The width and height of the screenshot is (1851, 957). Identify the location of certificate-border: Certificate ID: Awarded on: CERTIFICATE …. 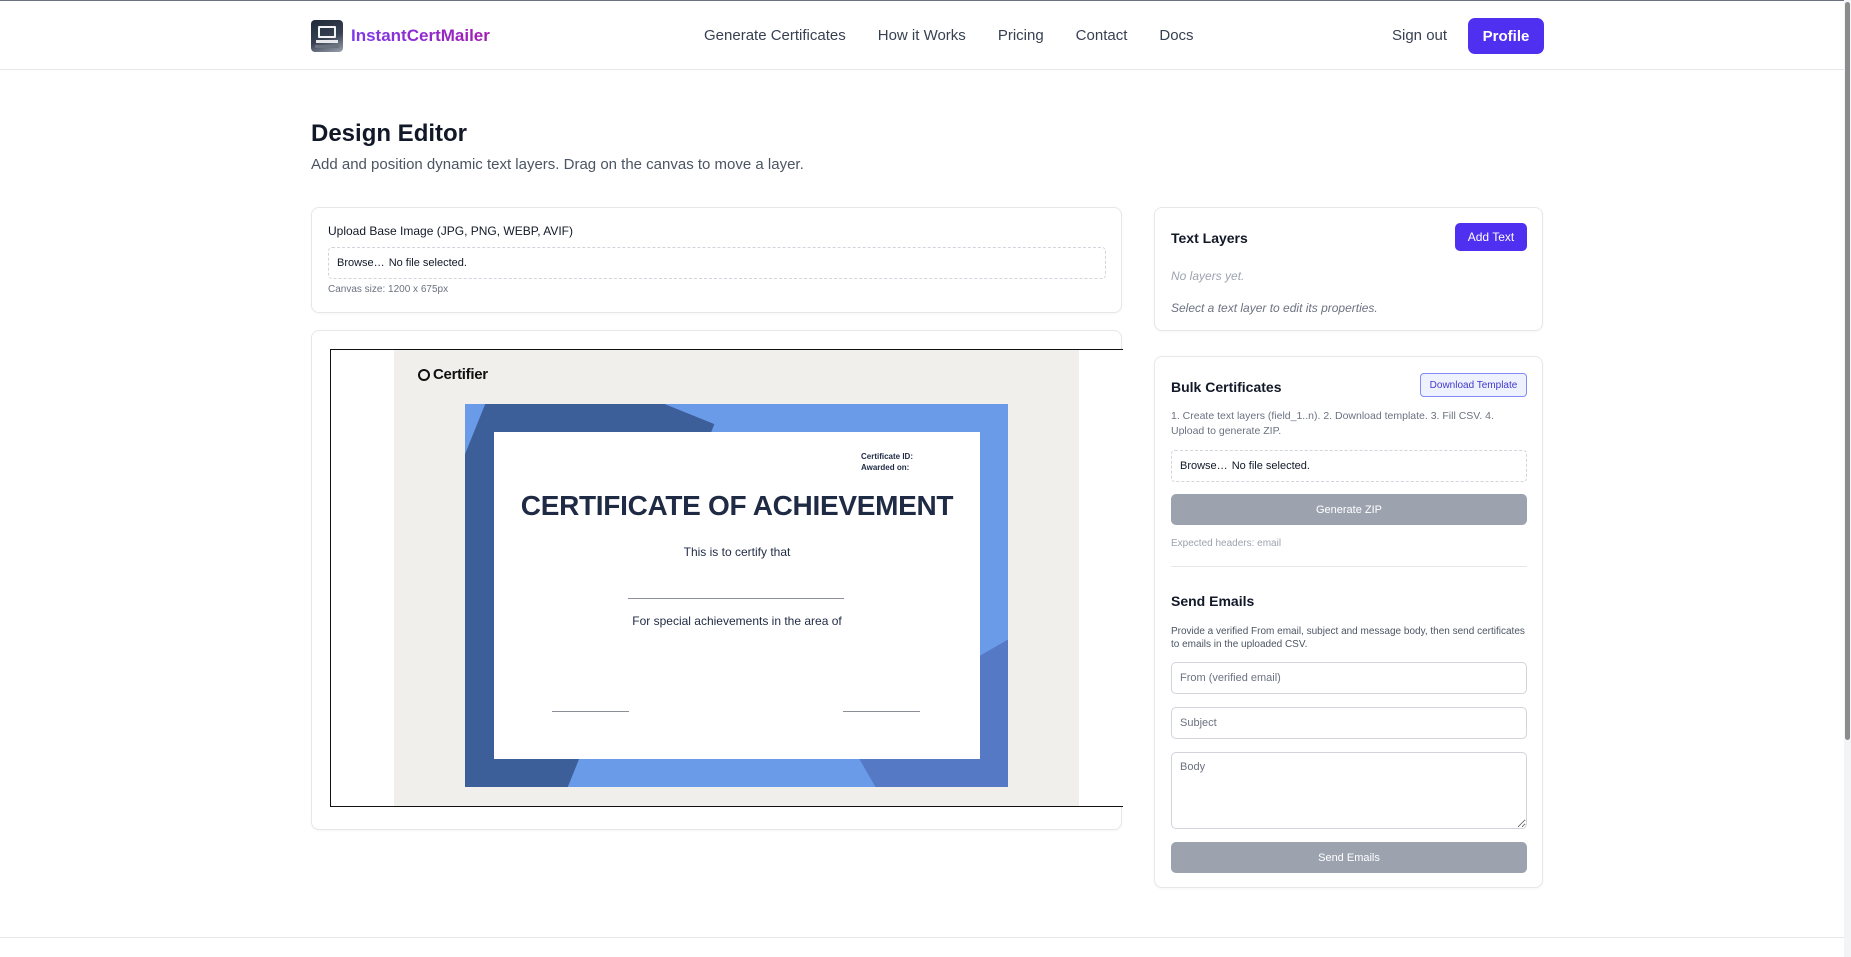
(736, 595).